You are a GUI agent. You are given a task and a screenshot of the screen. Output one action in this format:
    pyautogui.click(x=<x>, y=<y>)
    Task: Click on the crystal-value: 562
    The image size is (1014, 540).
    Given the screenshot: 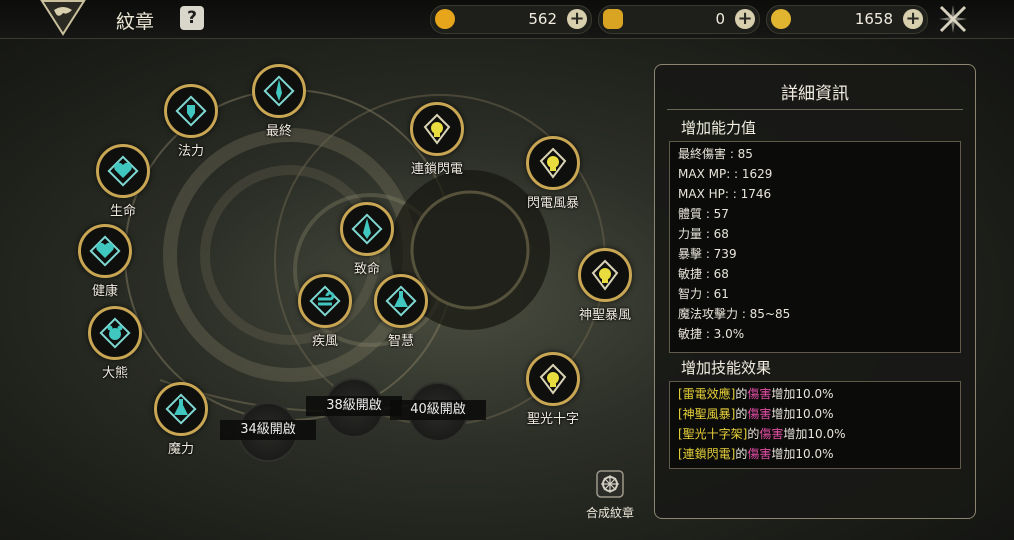 What is the action you would take?
    pyautogui.click(x=542, y=19)
    